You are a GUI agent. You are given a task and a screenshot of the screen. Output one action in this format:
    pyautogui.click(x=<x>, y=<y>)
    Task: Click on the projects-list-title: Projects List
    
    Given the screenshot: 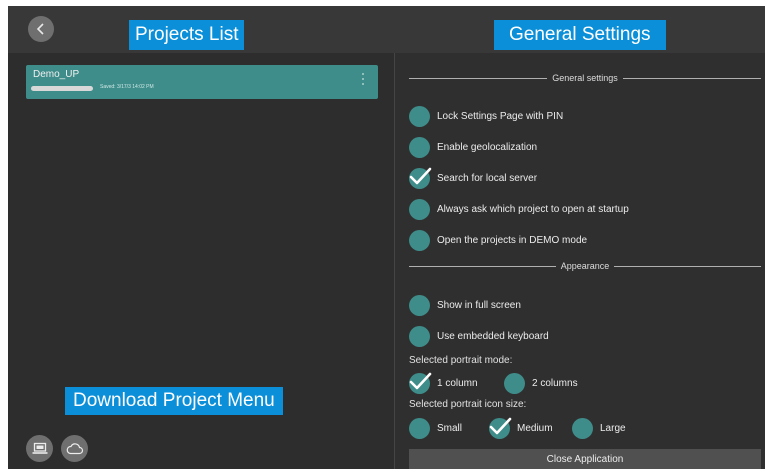 What is the action you would take?
    pyautogui.click(x=187, y=35)
    